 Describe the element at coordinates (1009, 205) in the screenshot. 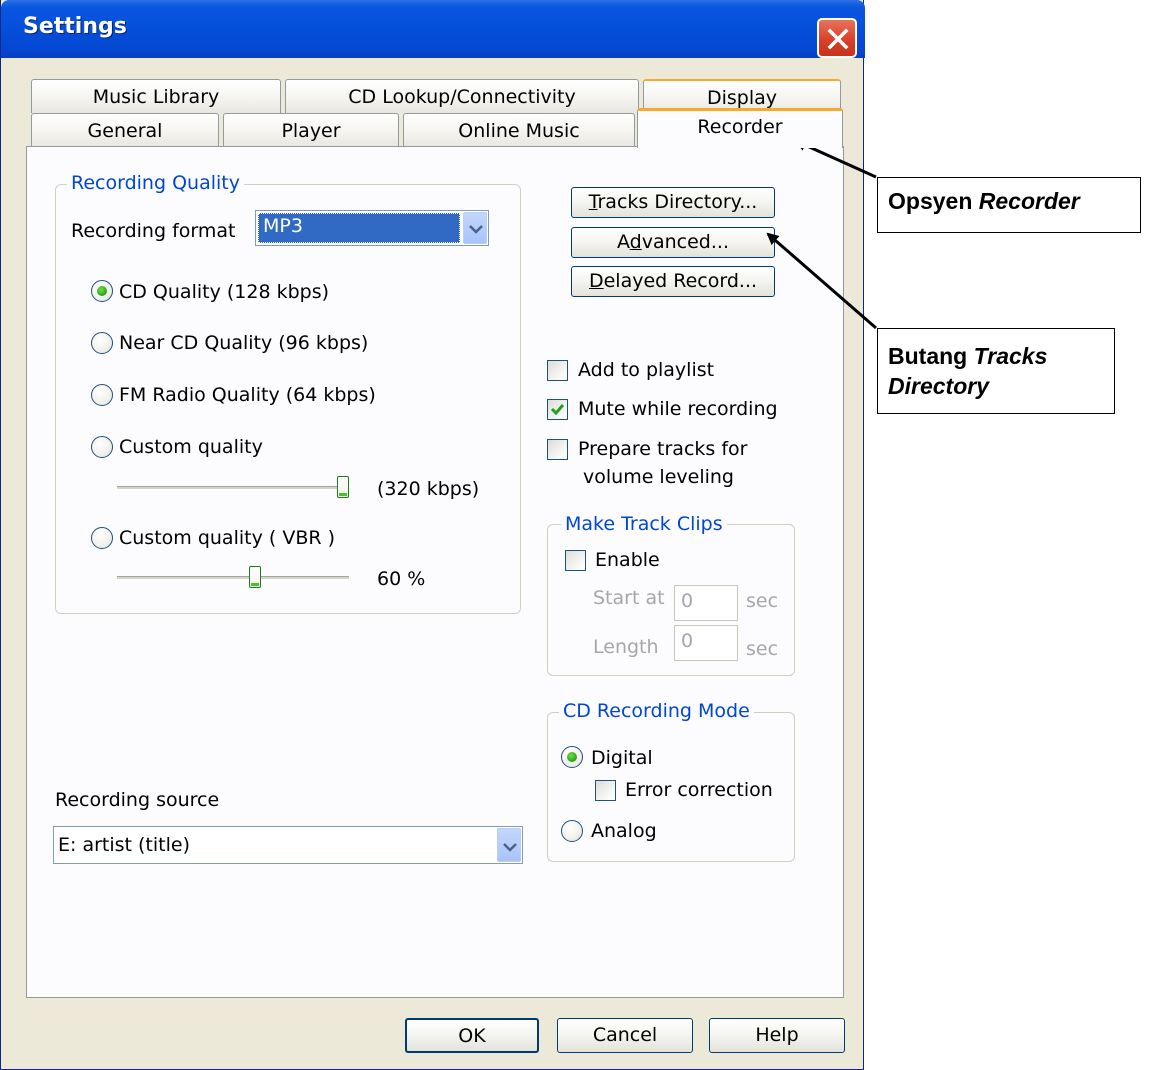

I see `callout-recorder-option: Opsyen Recorder` at that location.